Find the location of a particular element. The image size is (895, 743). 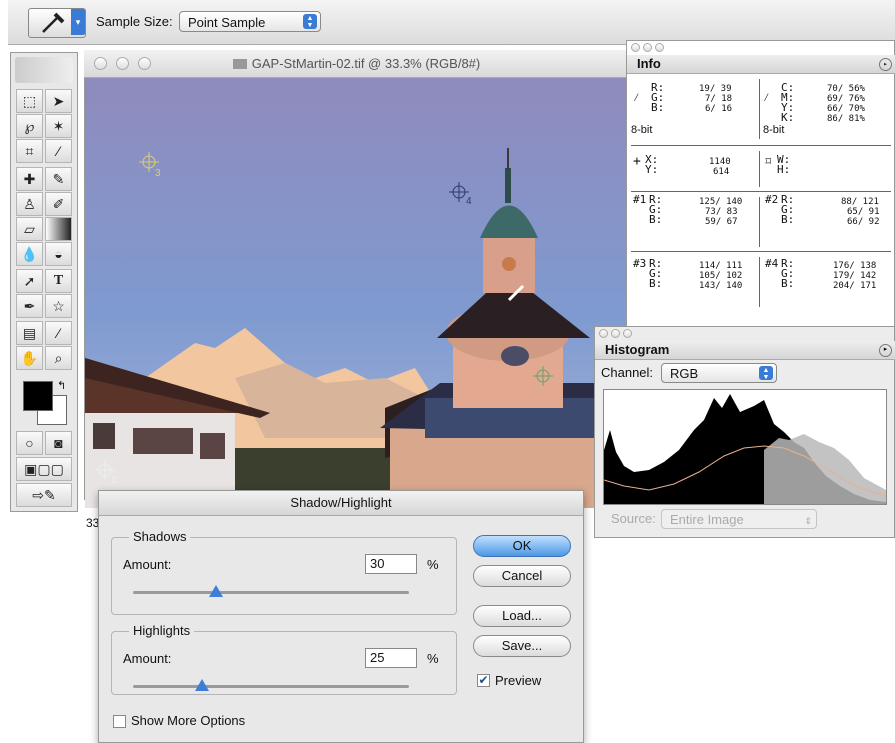

source-value: Entire Image is located at coordinates (707, 519).